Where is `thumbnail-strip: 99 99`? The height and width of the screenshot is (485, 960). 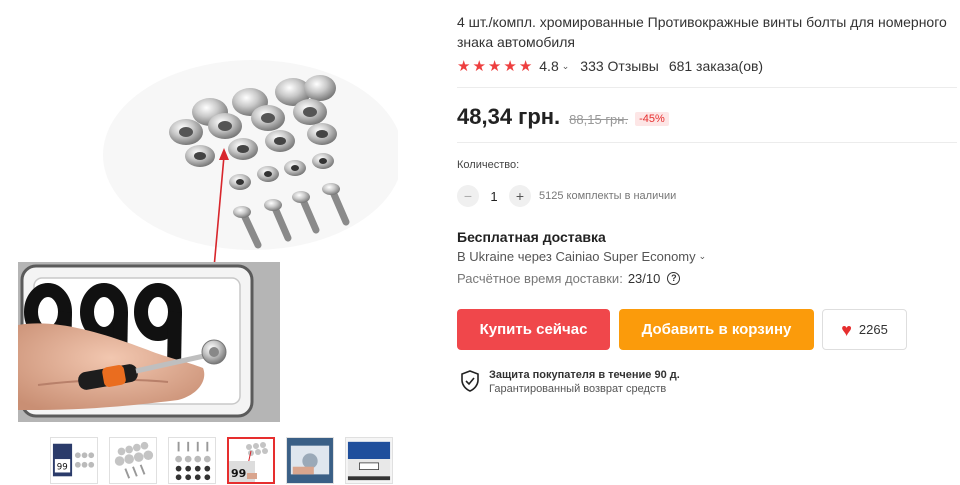 thumbnail-strip: 99 99 is located at coordinates (221, 460).